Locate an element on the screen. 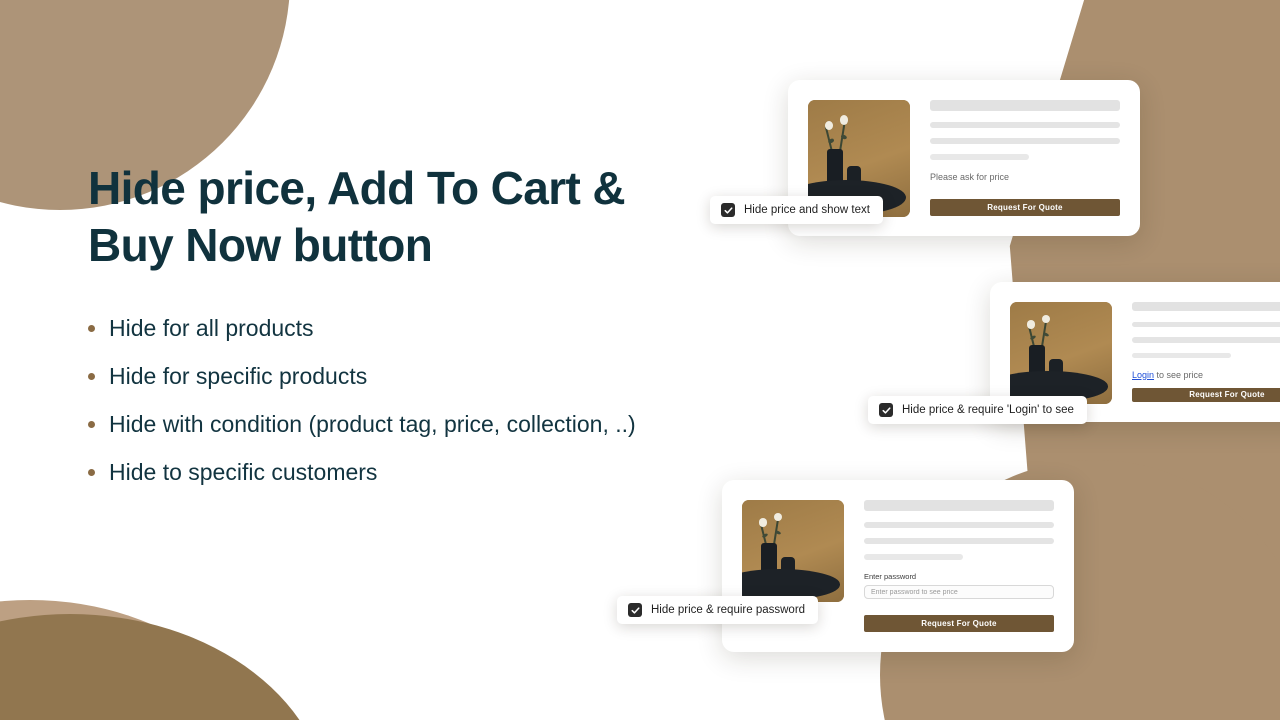 The height and width of the screenshot is (720, 1280). password-field-label: Enter password is located at coordinates (890, 576).